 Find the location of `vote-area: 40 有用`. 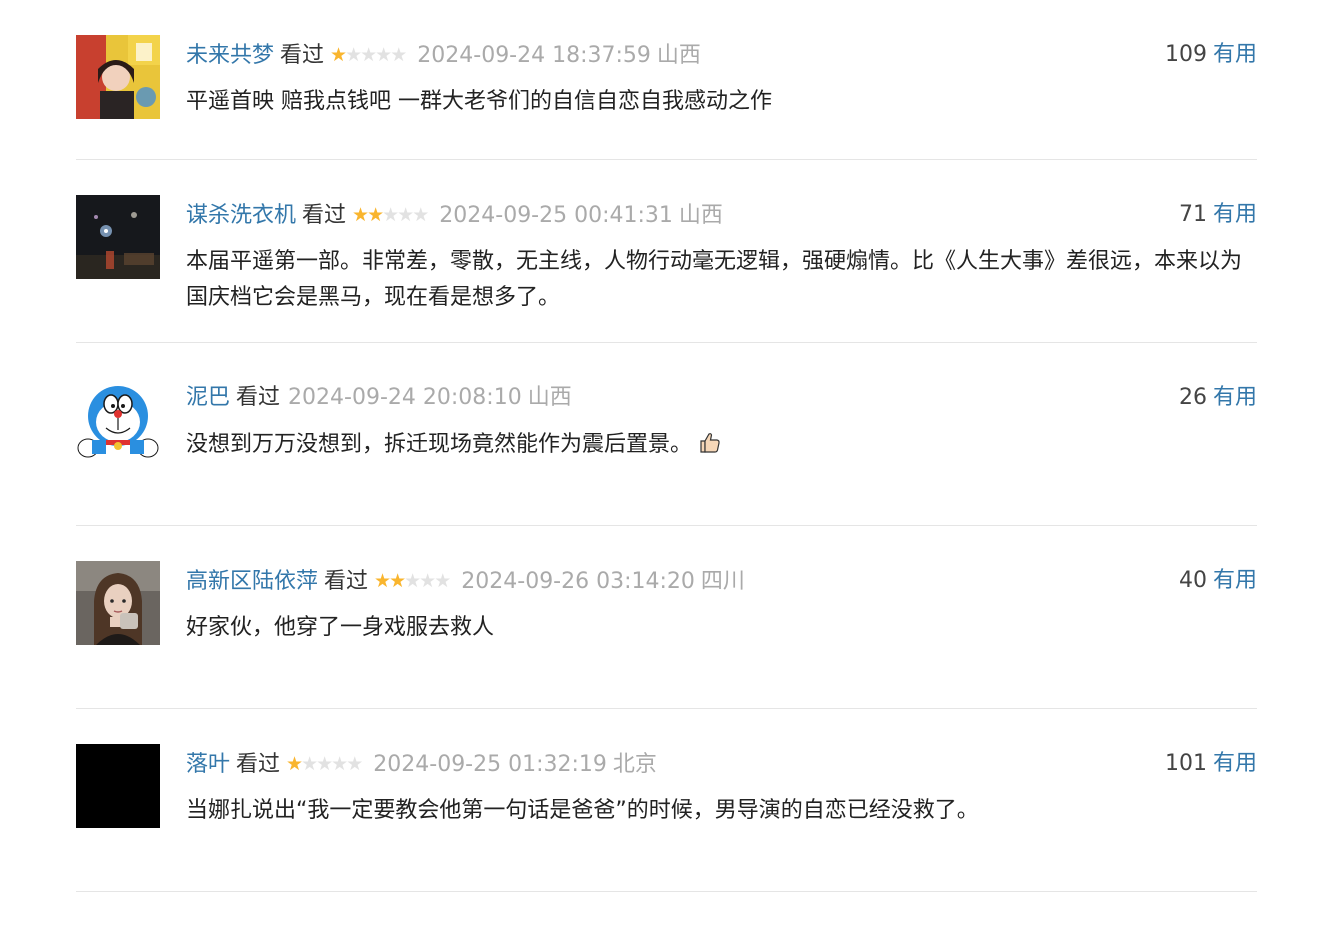

vote-area: 40 有用 is located at coordinates (1218, 581).